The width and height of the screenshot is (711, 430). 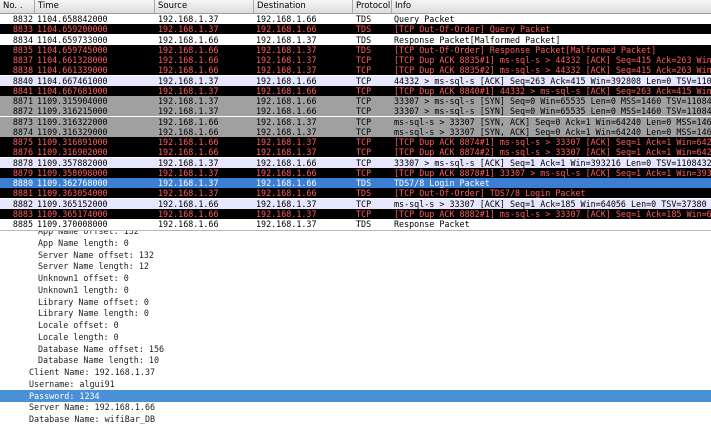 I want to click on column-header-destination: Destination, so click(x=303, y=6).